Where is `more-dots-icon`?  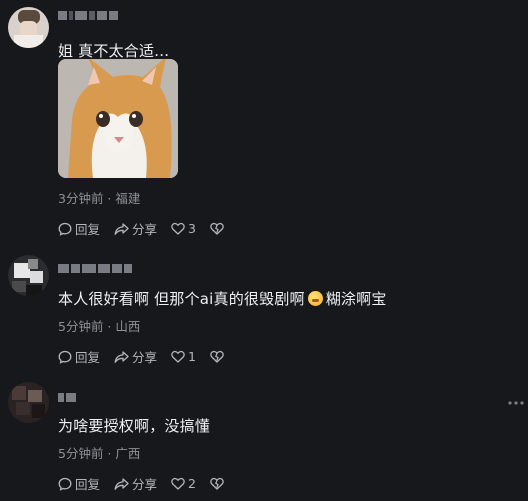
more-dots-icon is located at coordinates (516, 403).